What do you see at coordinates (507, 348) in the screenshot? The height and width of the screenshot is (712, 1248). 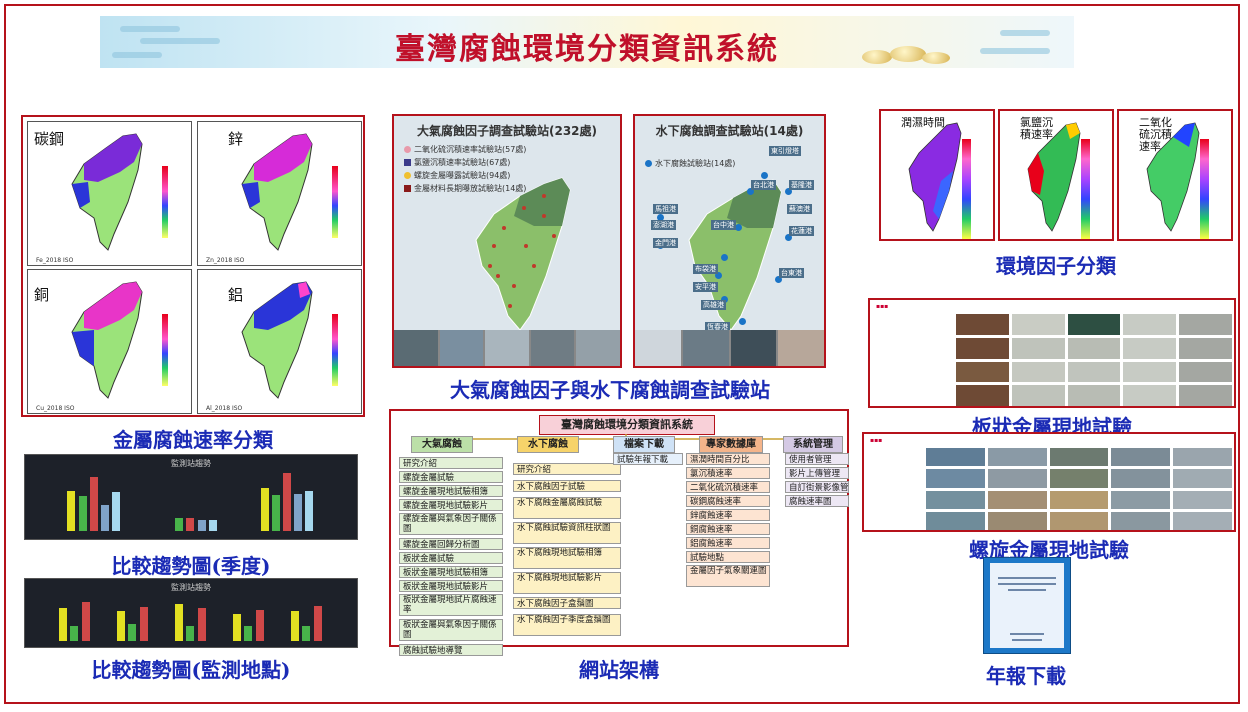 I see `station-photos` at bounding box center [507, 348].